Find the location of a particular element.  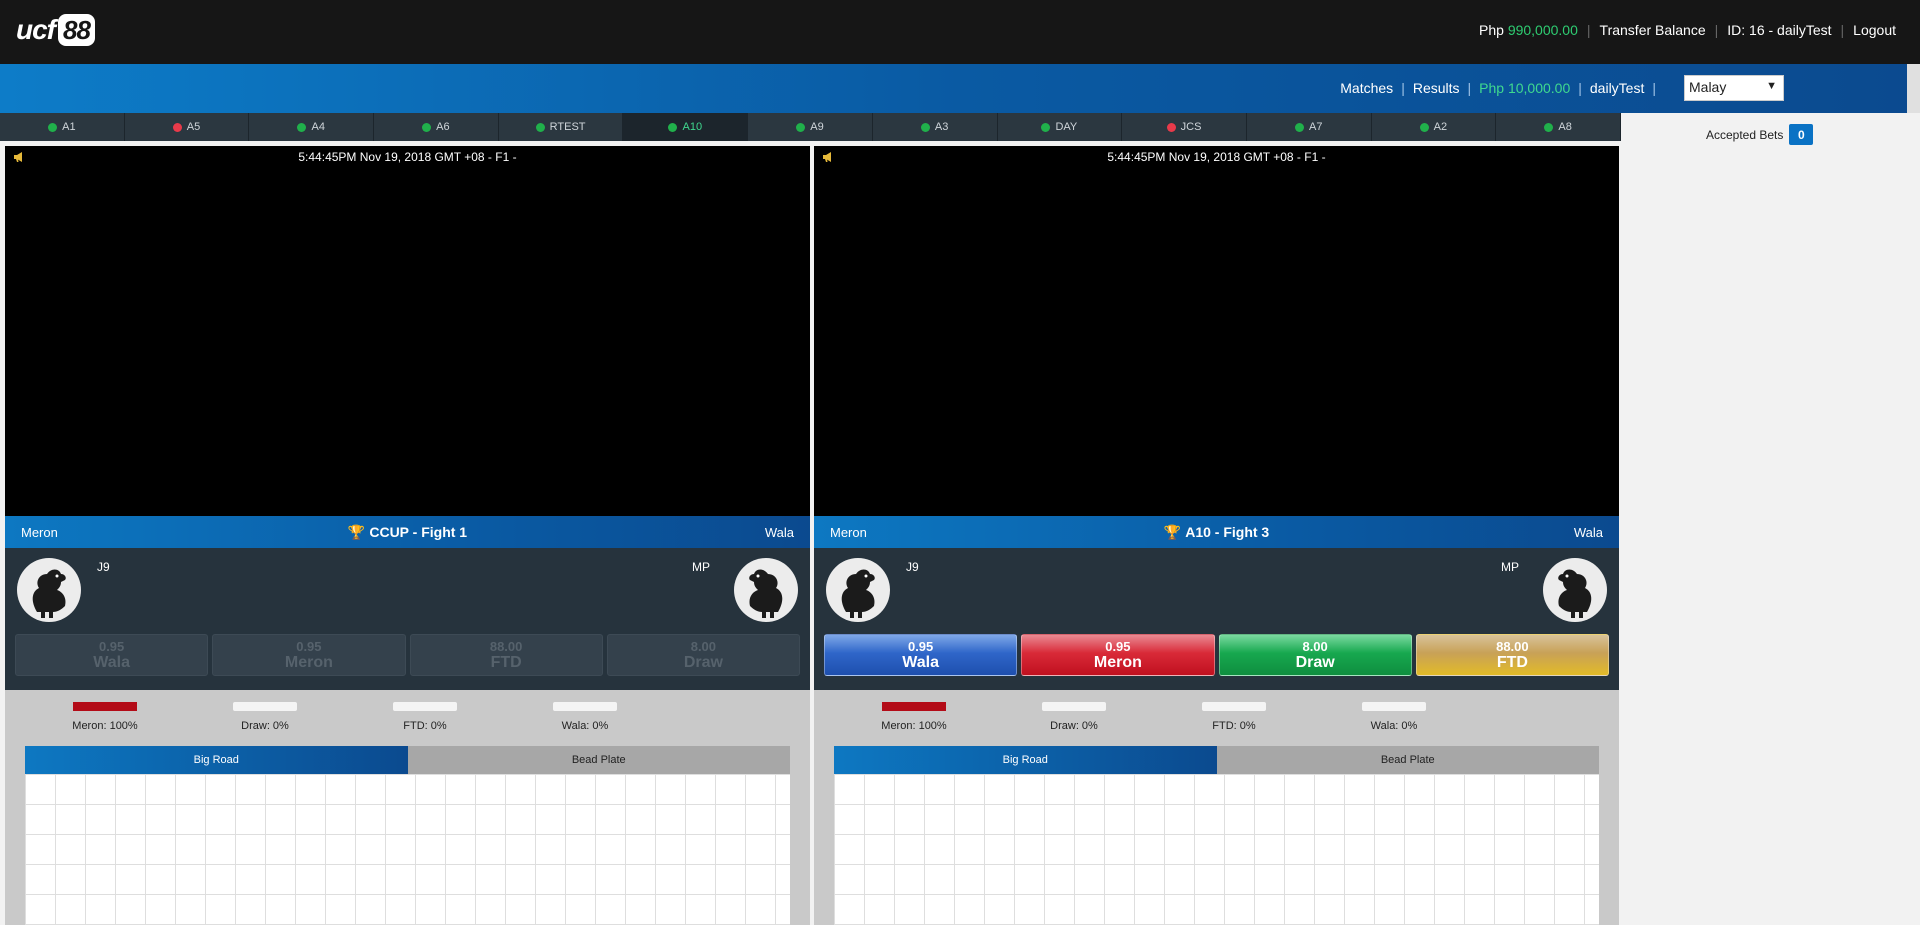

transfer-balance-link: Transfer Balance is located at coordinates (1653, 30).